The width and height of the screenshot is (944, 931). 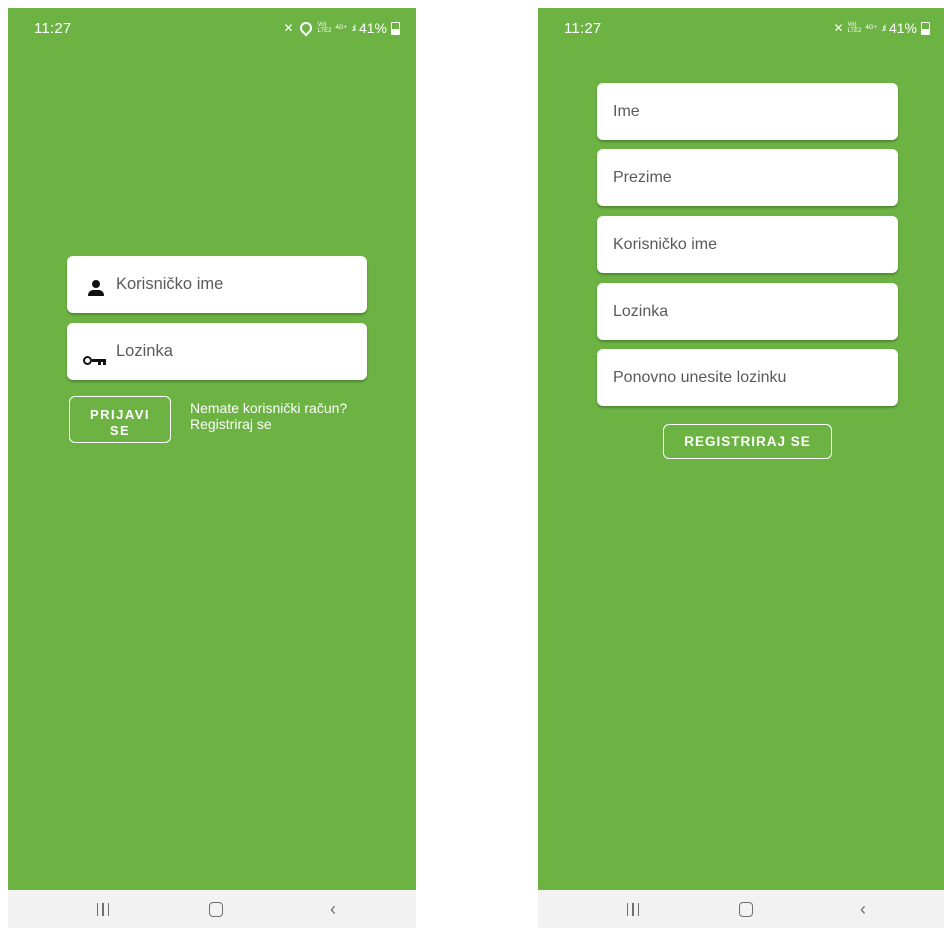 I want to click on key-icon, so click(x=95, y=361).